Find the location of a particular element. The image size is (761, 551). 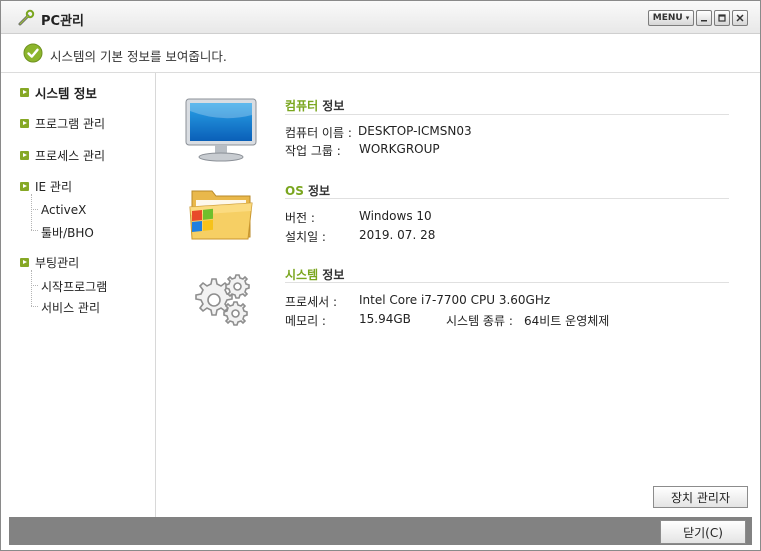

window-controls: MENU ▾ is located at coordinates (698, 18).